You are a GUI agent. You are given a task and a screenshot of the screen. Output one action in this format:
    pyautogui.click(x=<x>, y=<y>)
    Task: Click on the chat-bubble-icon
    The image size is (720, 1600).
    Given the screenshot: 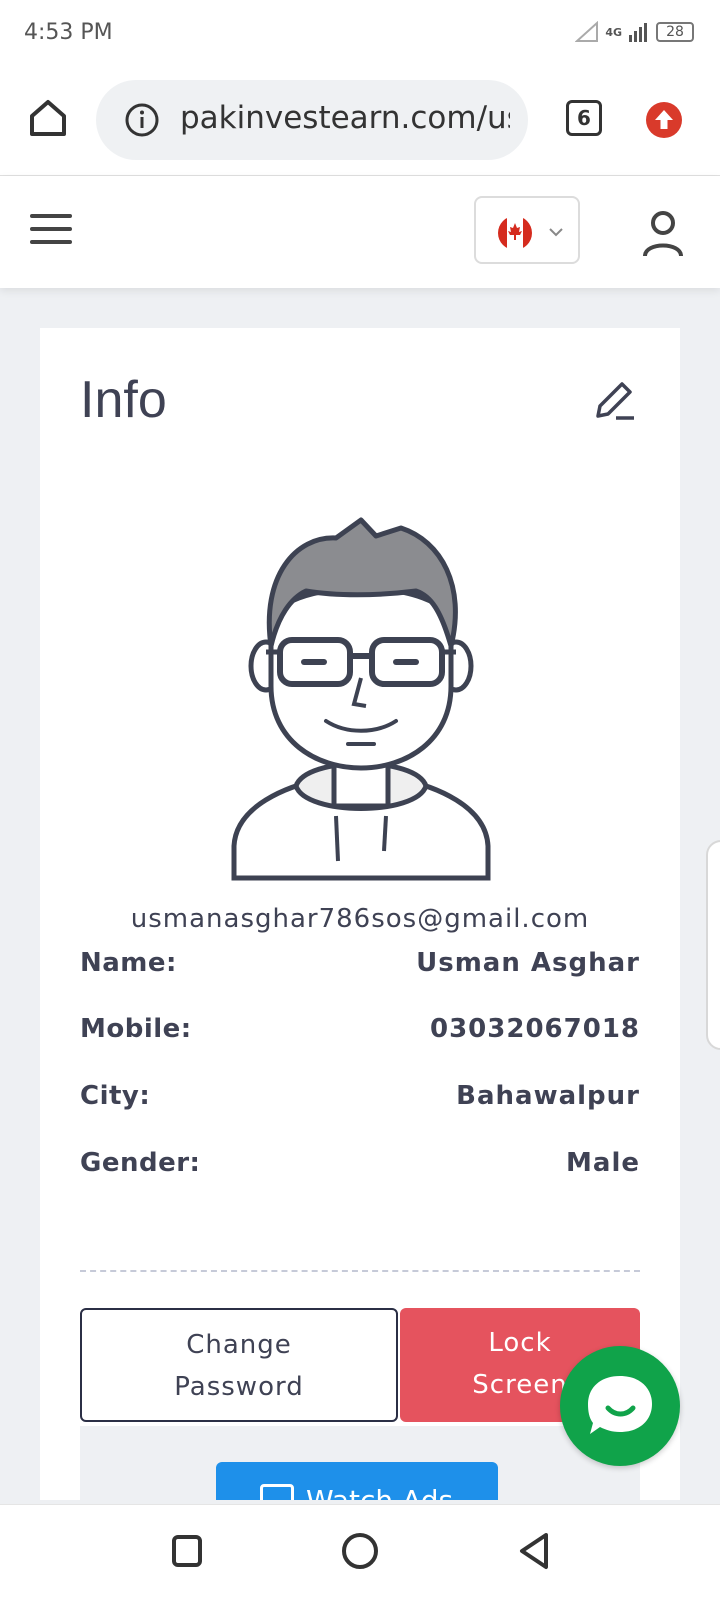 What is the action you would take?
    pyautogui.click(x=620, y=1405)
    